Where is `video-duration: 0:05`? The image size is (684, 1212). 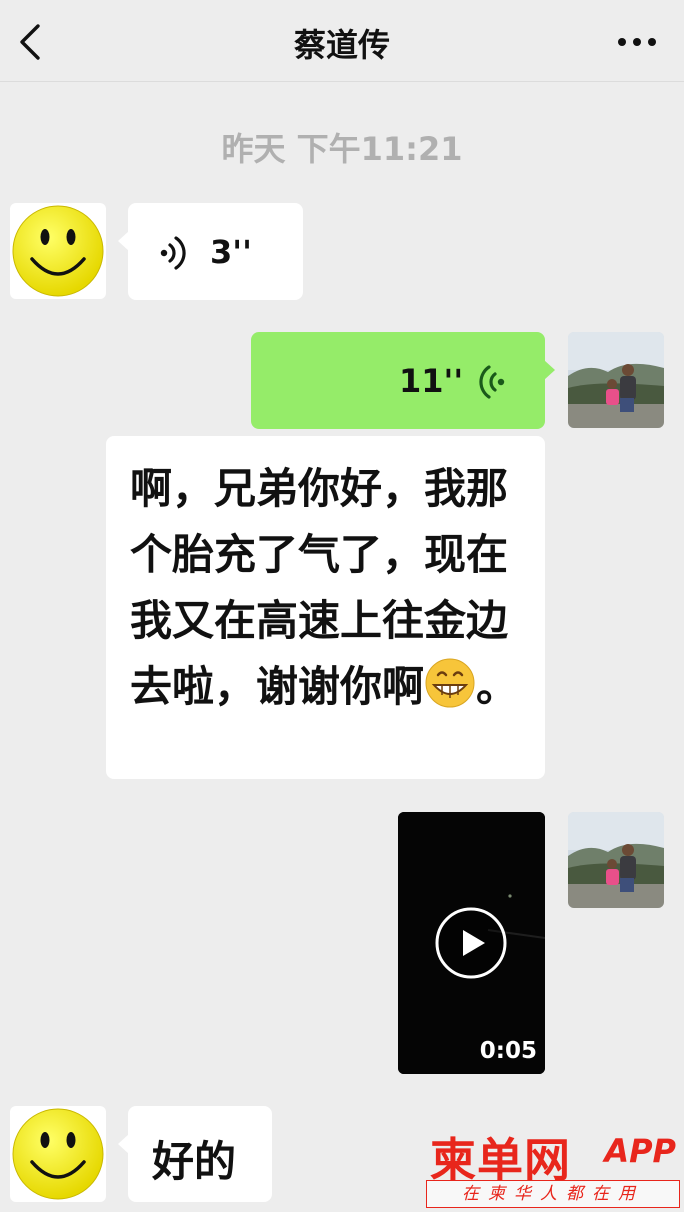 video-duration: 0:05 is located at coordinates (508, 1051).